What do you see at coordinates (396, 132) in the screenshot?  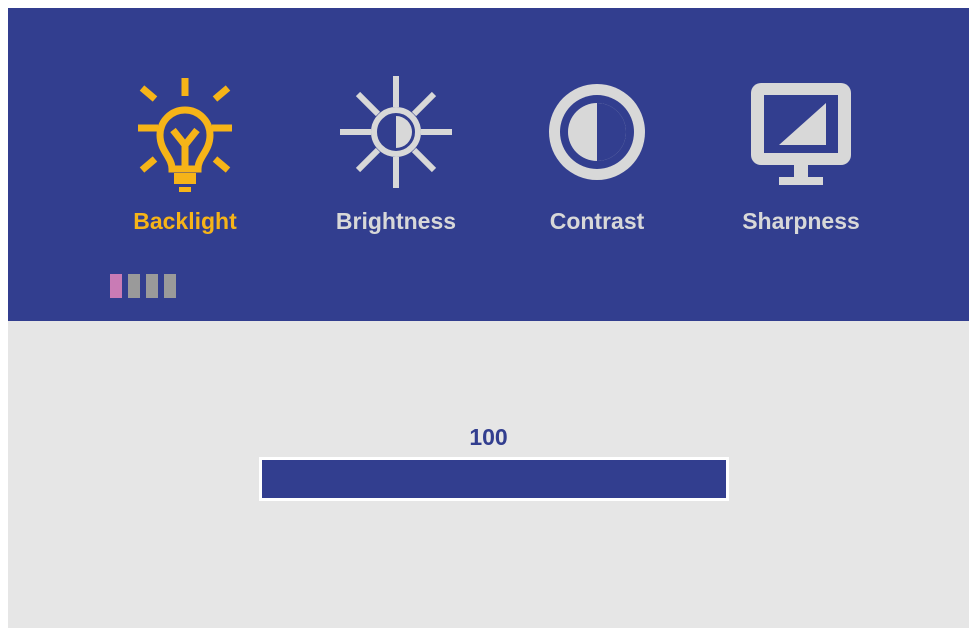 I see `sun-icon` at bounding box center [396, 132].